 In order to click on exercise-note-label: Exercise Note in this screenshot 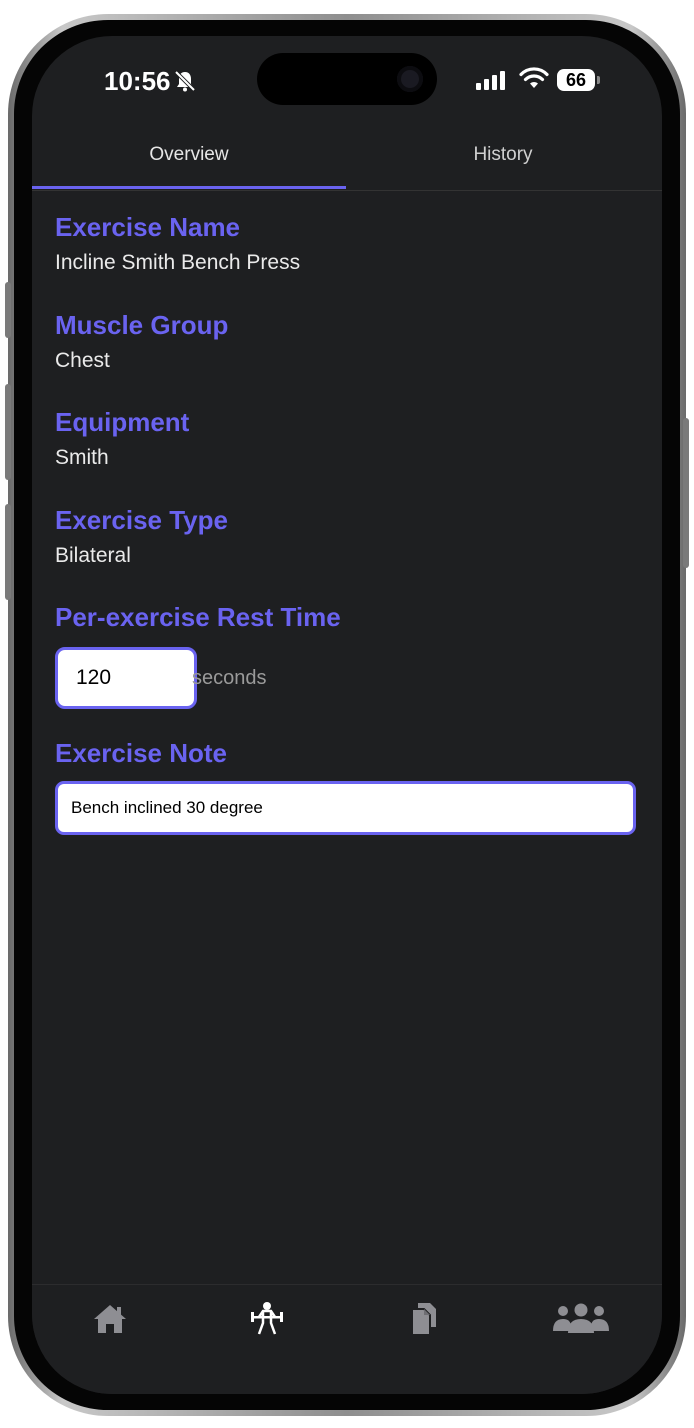, I will do `click(141, 753)`.